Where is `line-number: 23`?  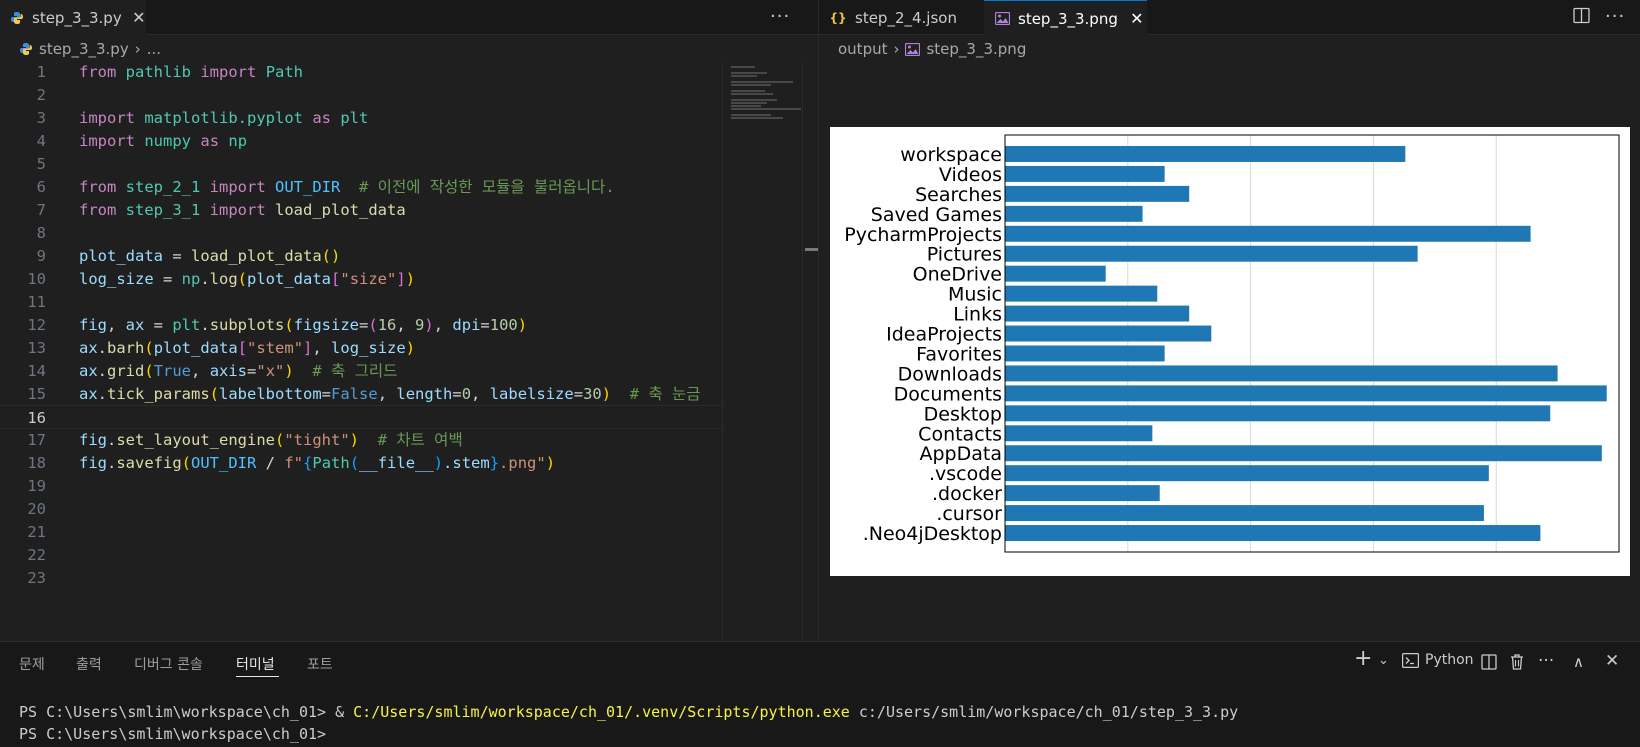 line-number: 23 is located at coordinates (36, 578).